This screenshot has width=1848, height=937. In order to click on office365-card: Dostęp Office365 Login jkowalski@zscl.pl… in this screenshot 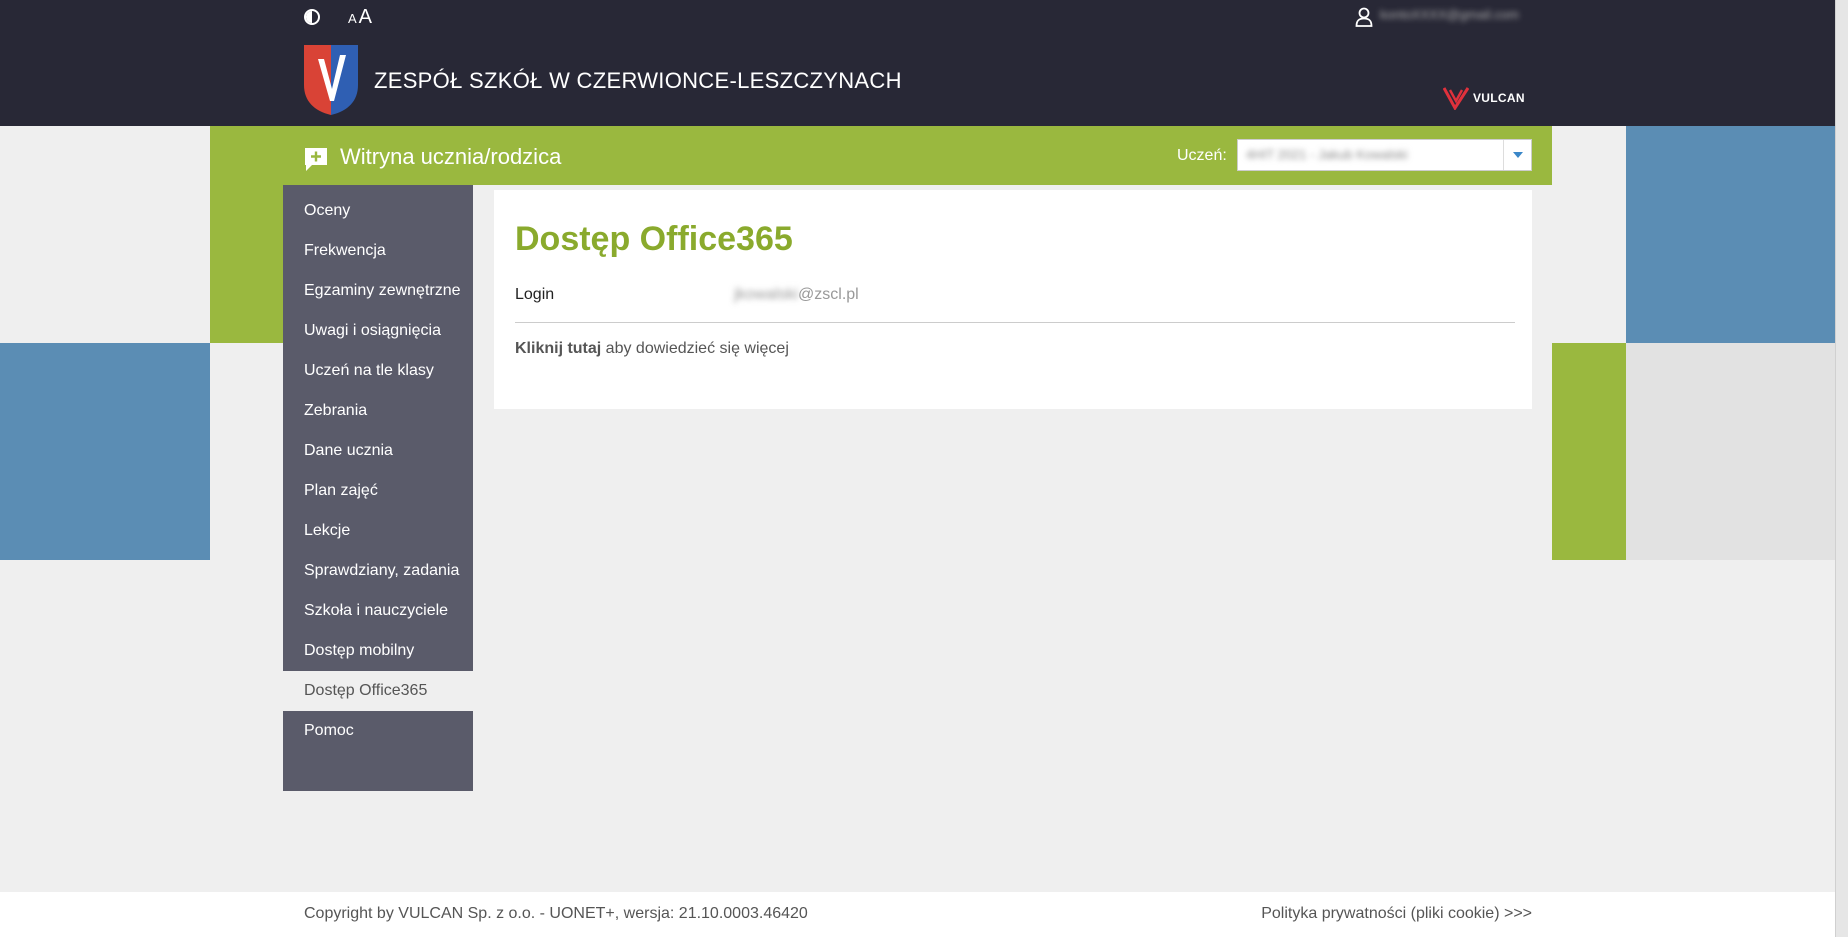, I will do `click(1013, 299)`.